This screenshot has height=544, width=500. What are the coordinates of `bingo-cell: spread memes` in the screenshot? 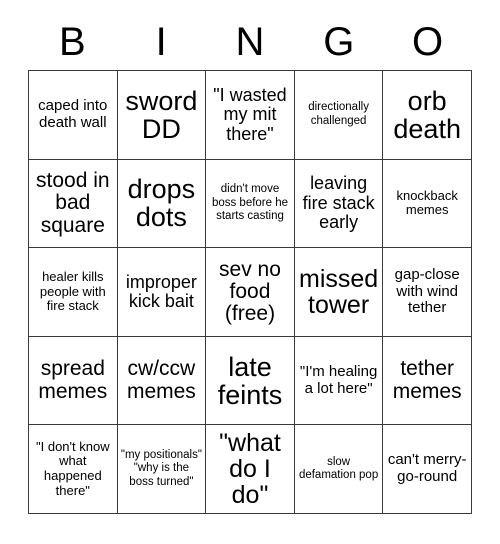 It's located at (73, 381).